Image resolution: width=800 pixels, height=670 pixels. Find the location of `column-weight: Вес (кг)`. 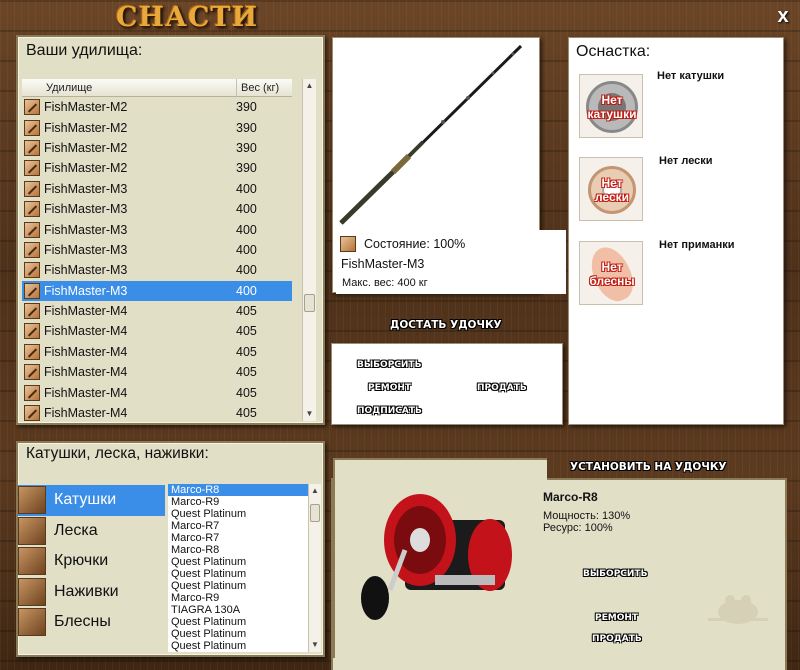

column-weight: Вес (кг) is located at coordinates (264, 87).